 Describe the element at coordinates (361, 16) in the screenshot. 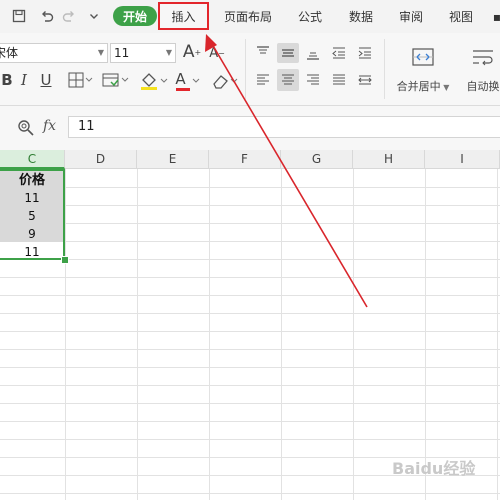

I see `tab-data: 数据` at that location.